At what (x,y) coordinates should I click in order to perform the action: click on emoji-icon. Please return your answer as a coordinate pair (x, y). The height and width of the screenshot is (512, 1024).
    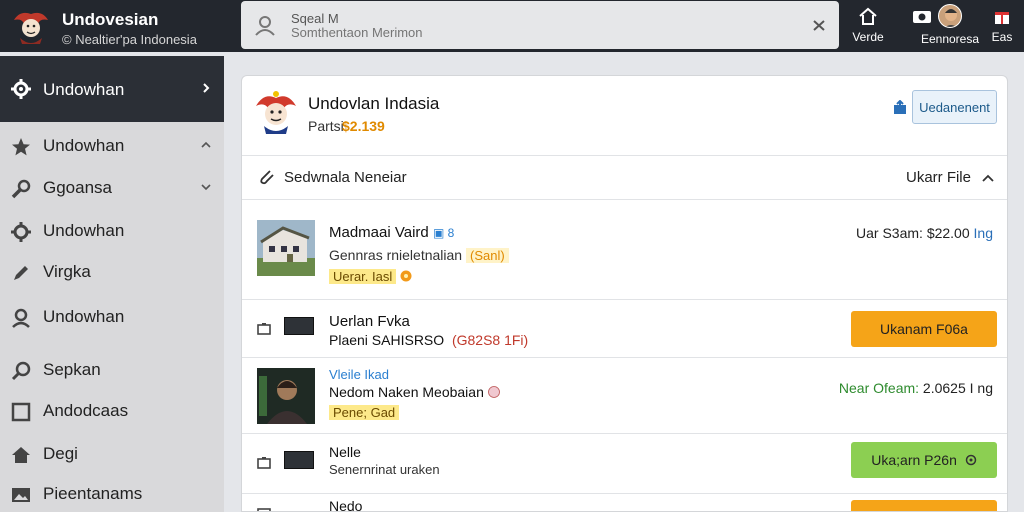
    Looking at the image, I should click on (493, 392).